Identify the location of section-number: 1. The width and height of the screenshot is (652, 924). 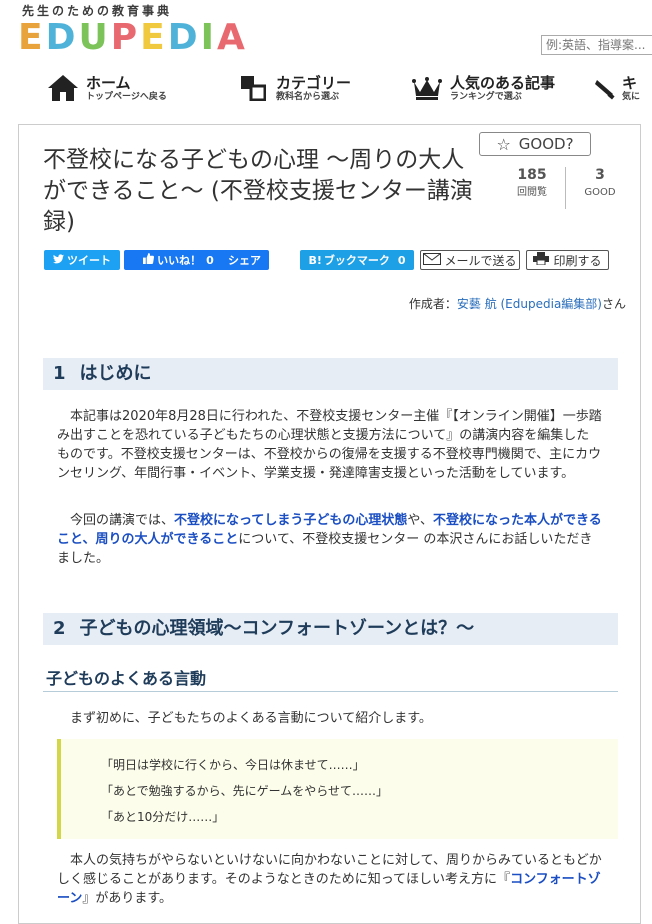
(59, 373).